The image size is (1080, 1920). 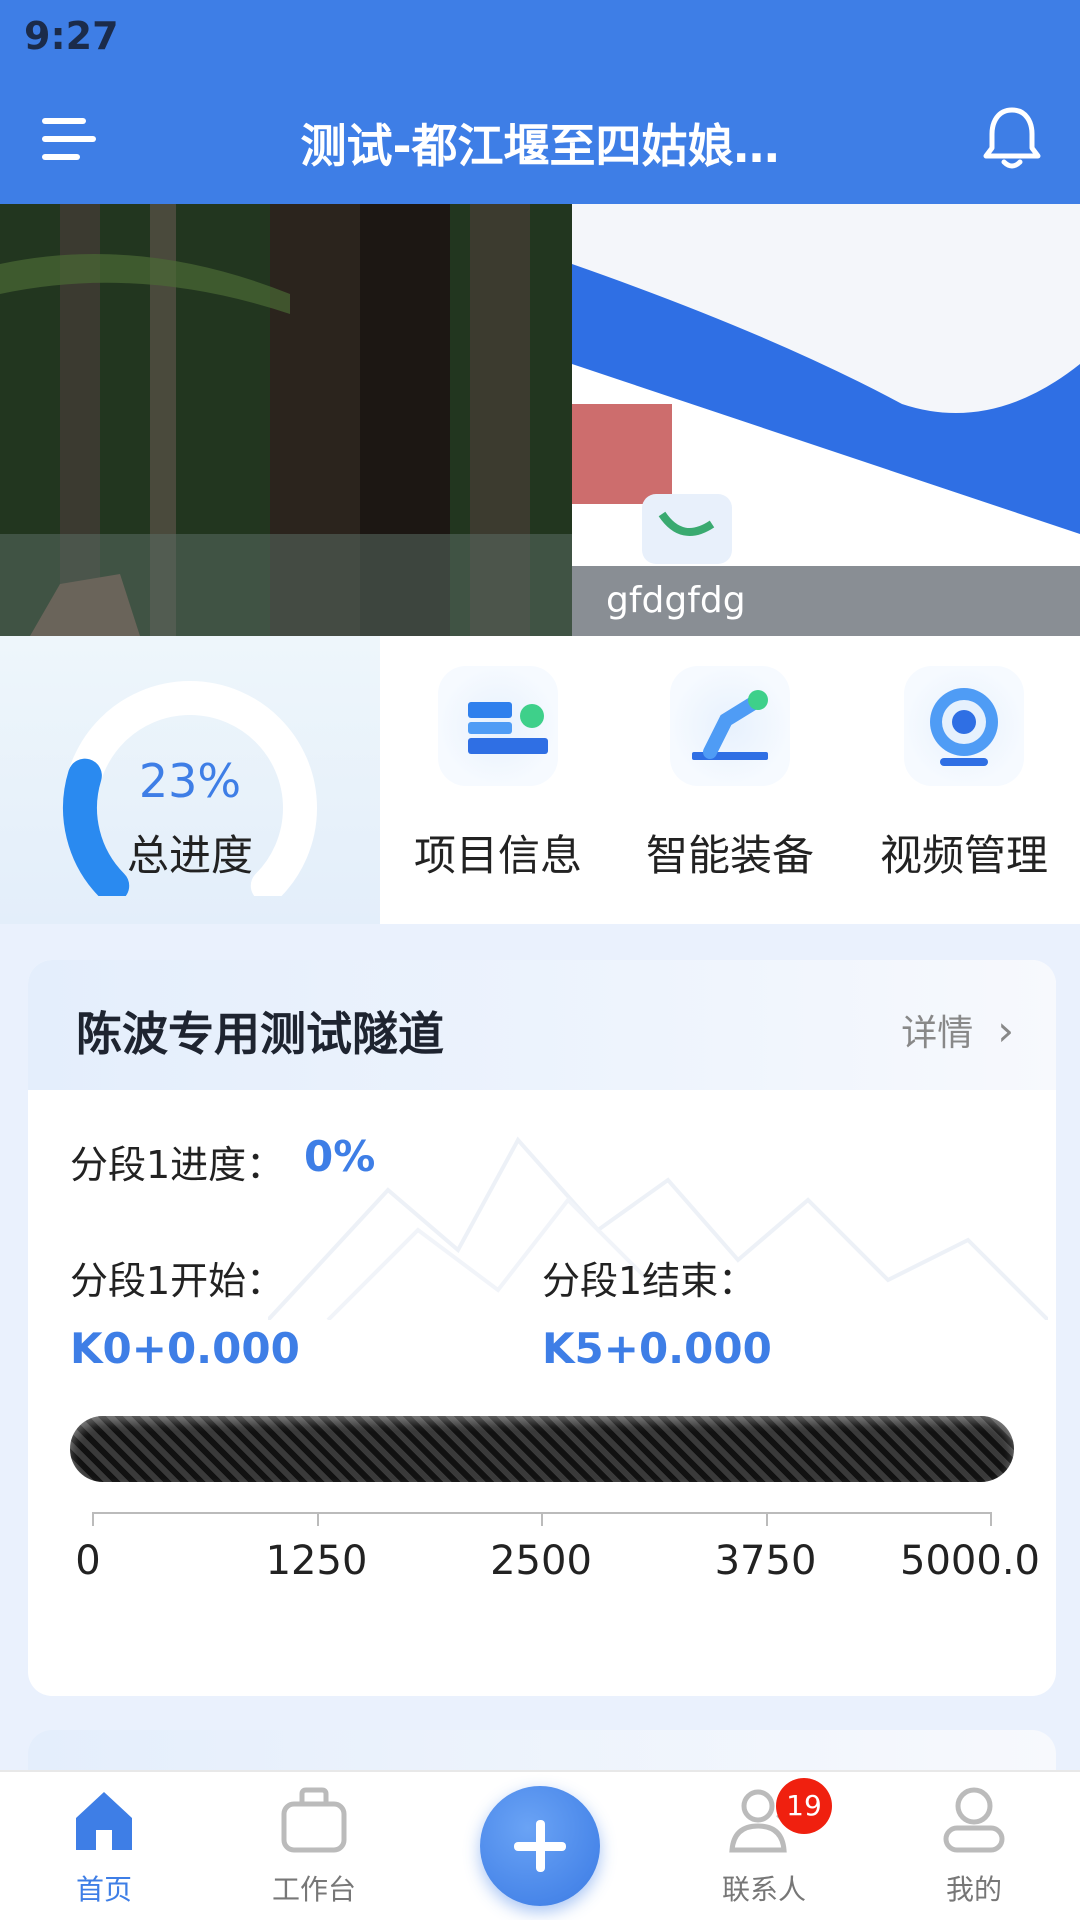 What do you see at coordinates (974, 1820) in the screenshot?
I see `user-icon` at bounding box center [974, 1820].